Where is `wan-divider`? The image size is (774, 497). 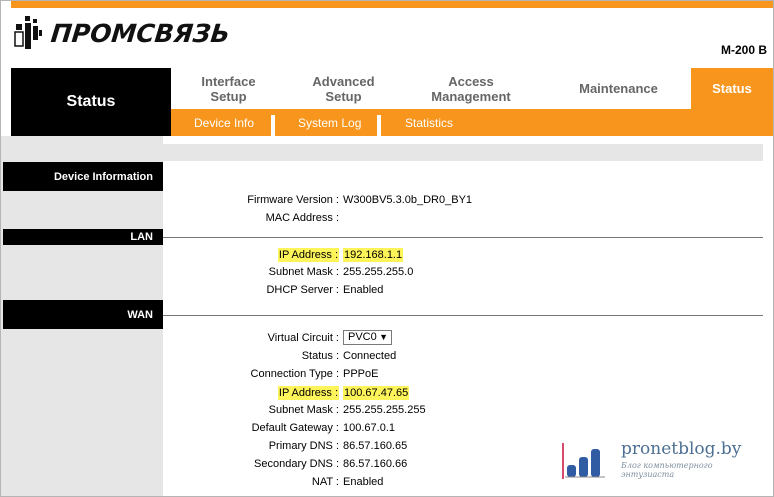
wan-divider is located at coordinates (463, 315).